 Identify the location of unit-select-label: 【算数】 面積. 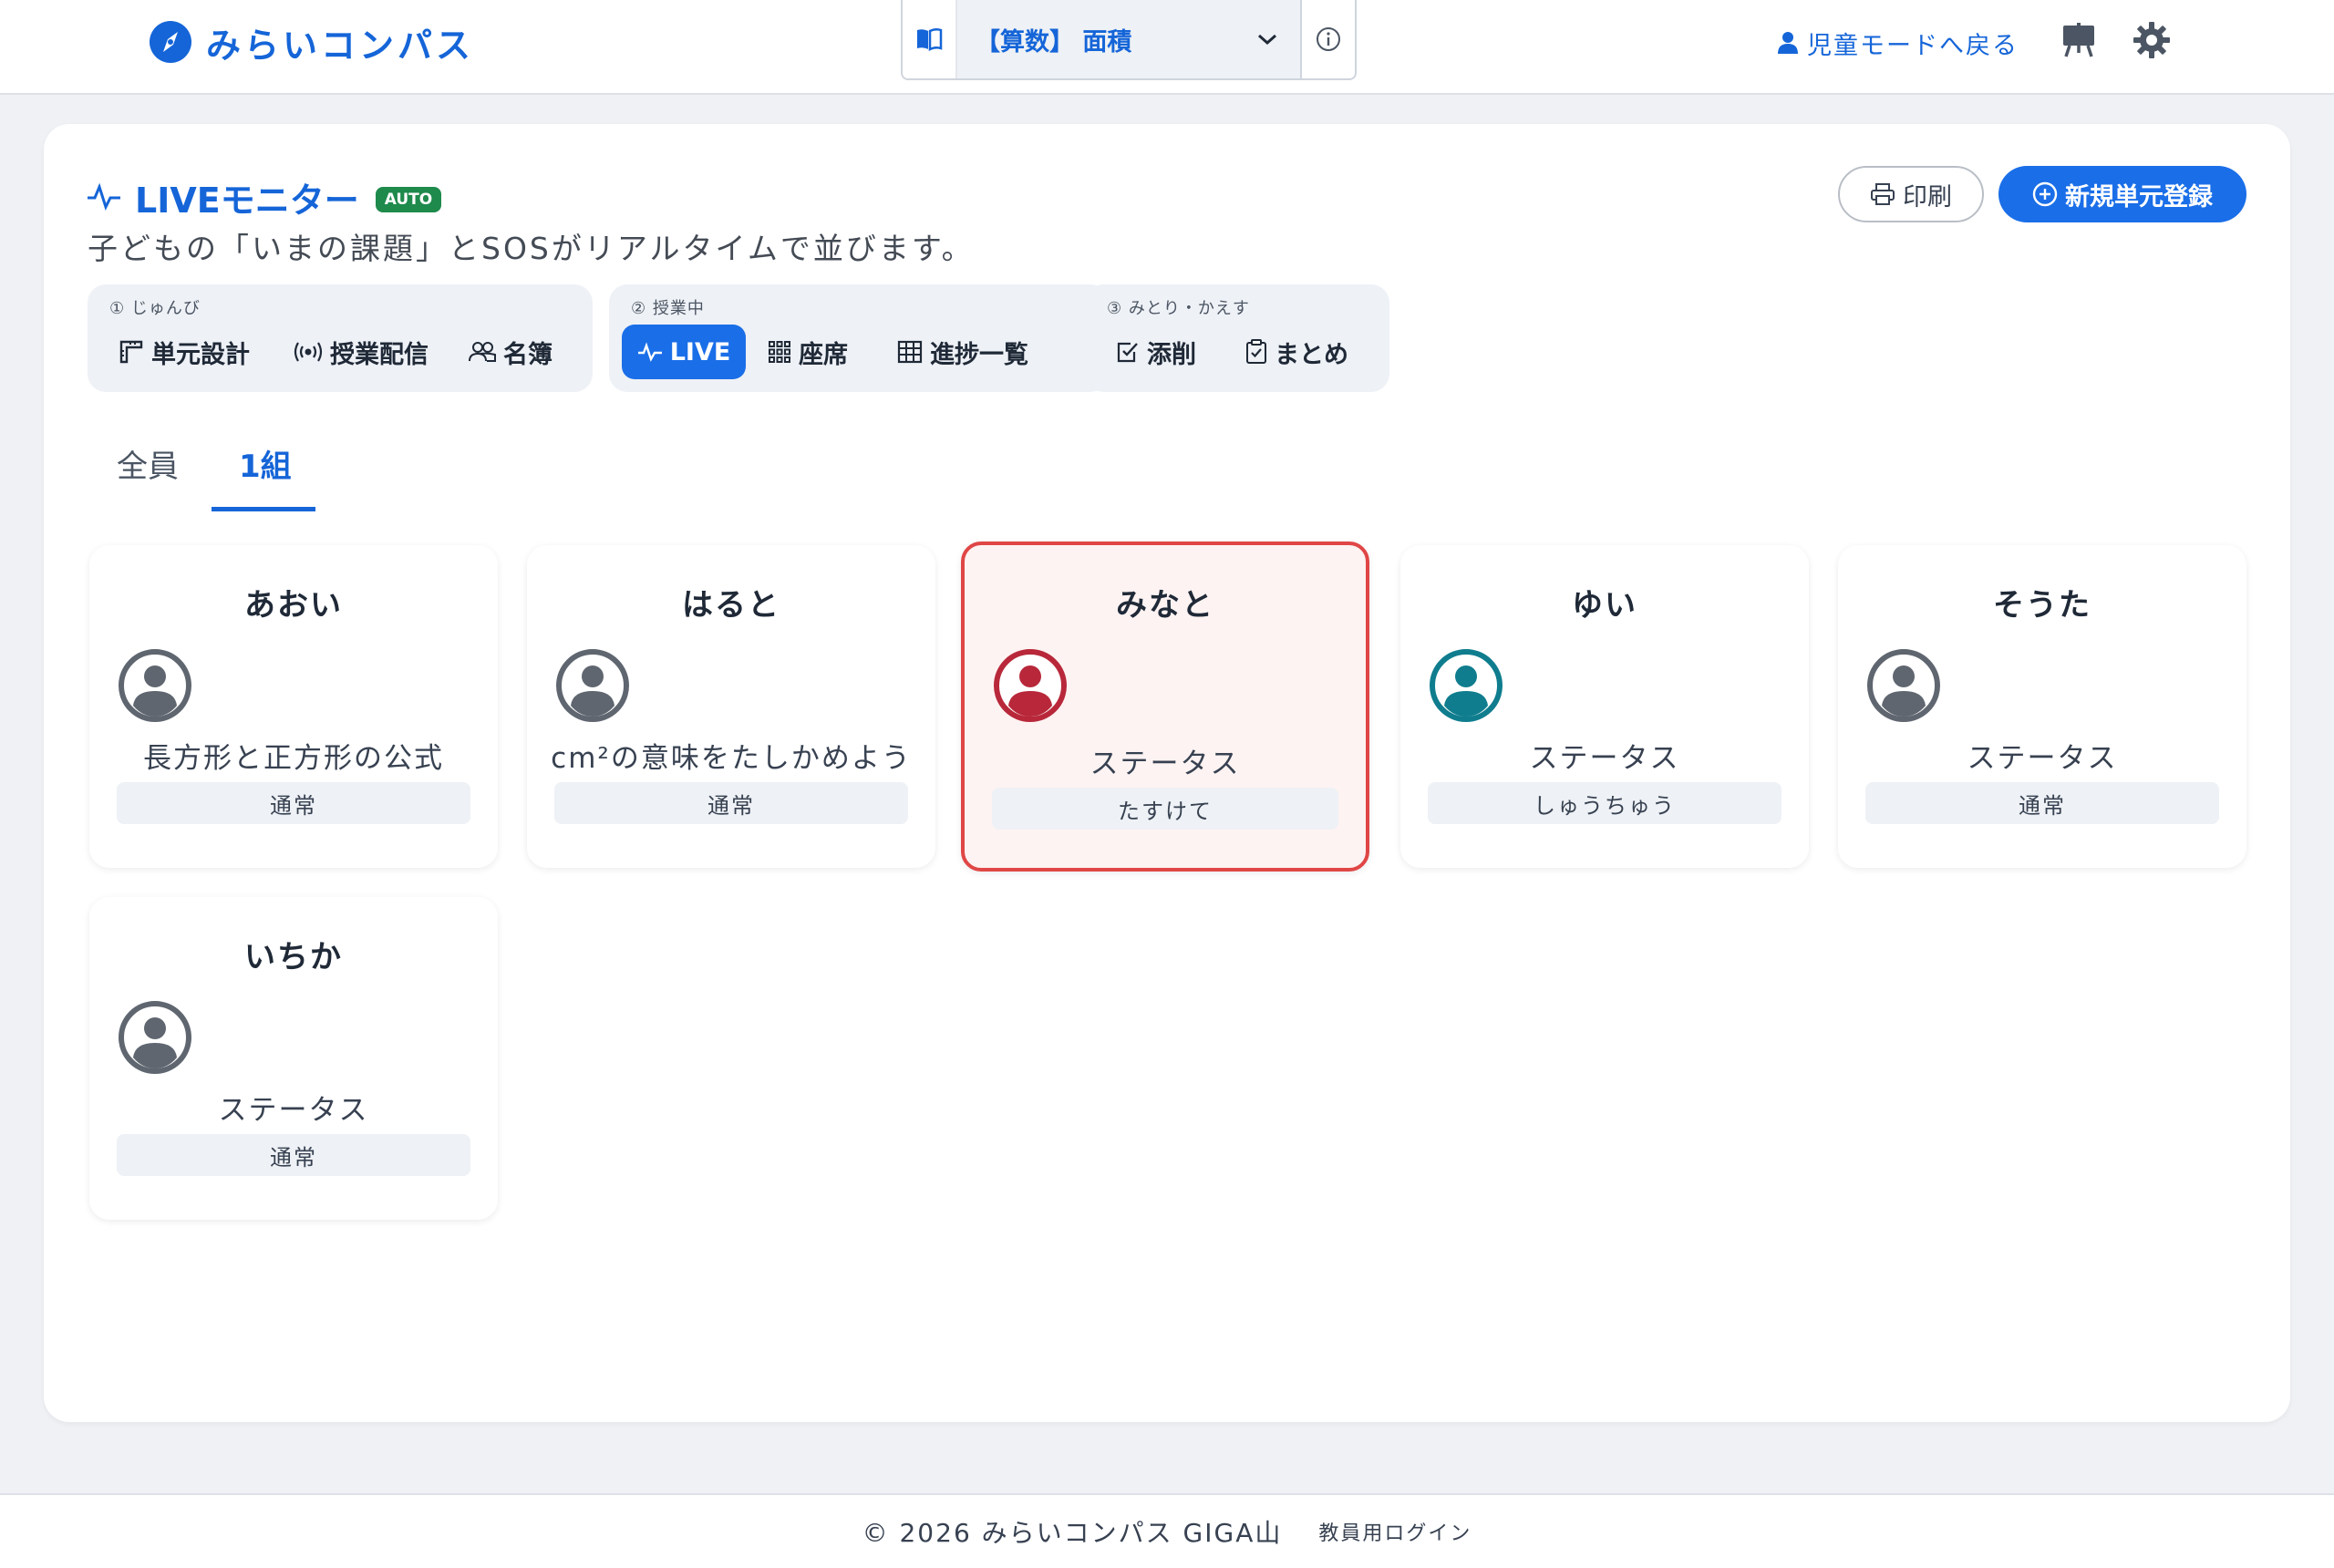
(1054, 42).